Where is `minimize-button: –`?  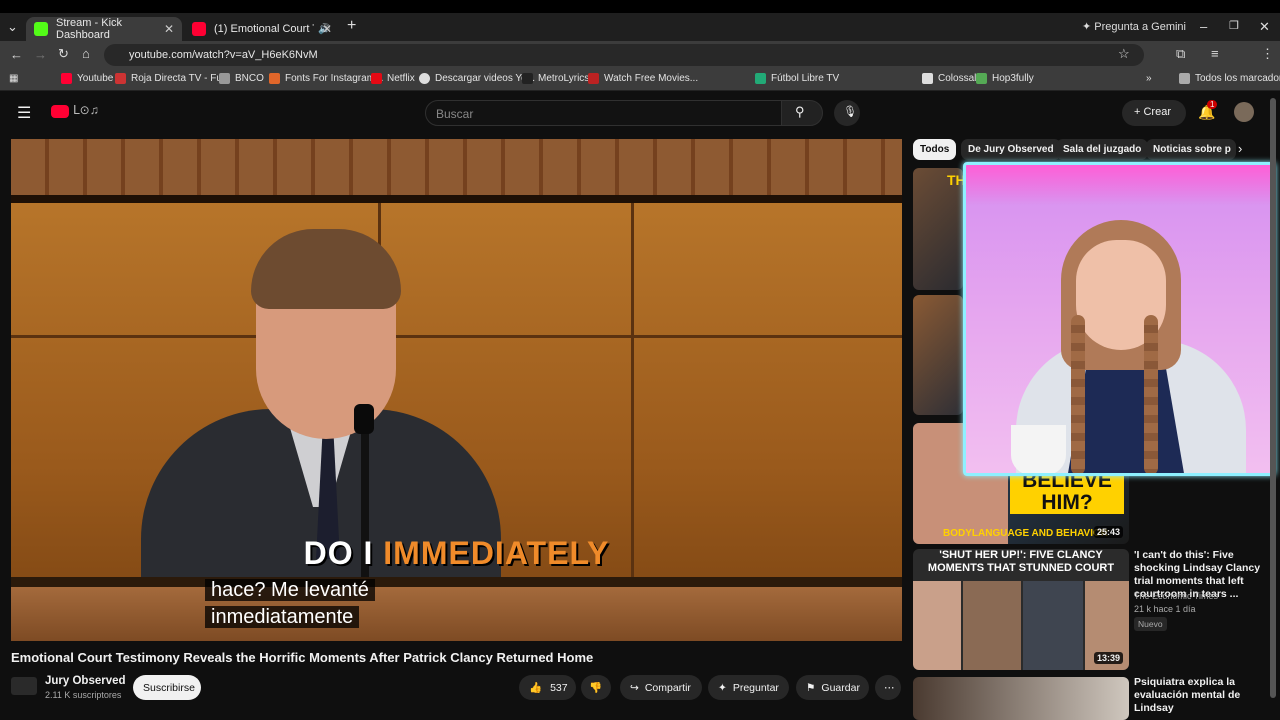 minimize-button: – is located at coordinates (1203, 26).